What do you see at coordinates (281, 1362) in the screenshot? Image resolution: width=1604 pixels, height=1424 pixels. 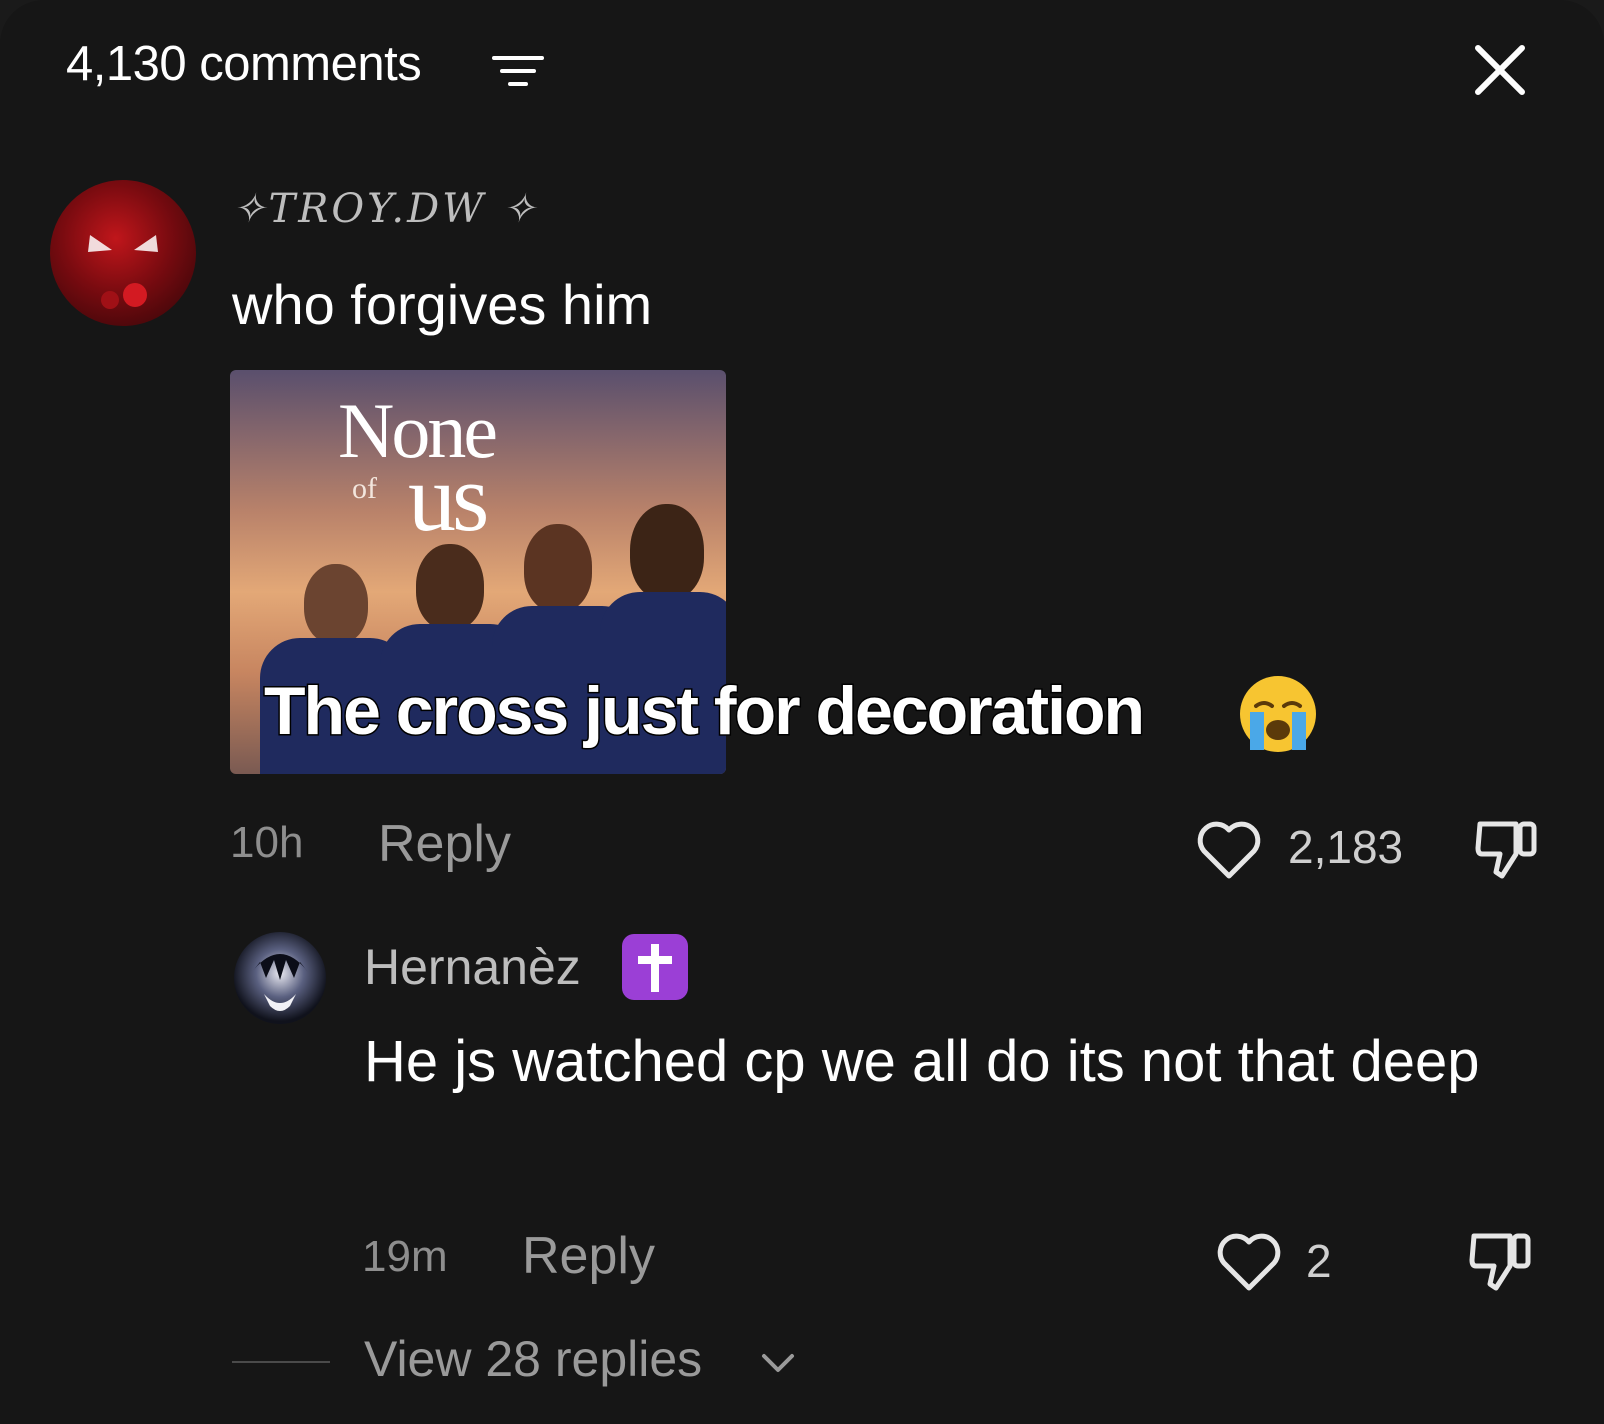 I see `divider` at bounding box center [281, 1362].